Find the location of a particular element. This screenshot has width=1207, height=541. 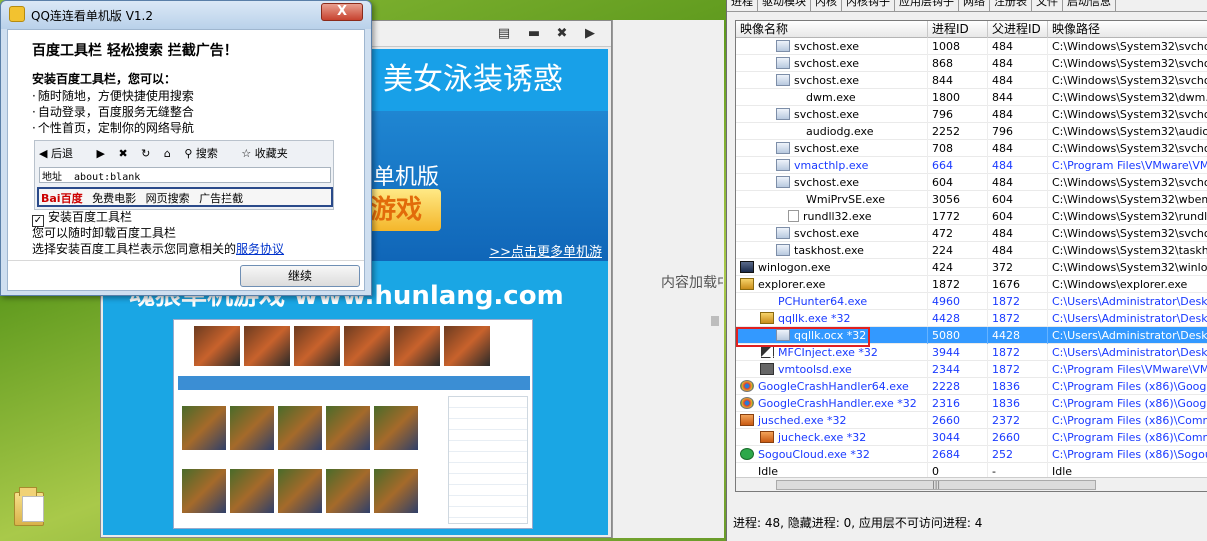

preview-forward-icon: ▶ is located at coordinates (100, 153).